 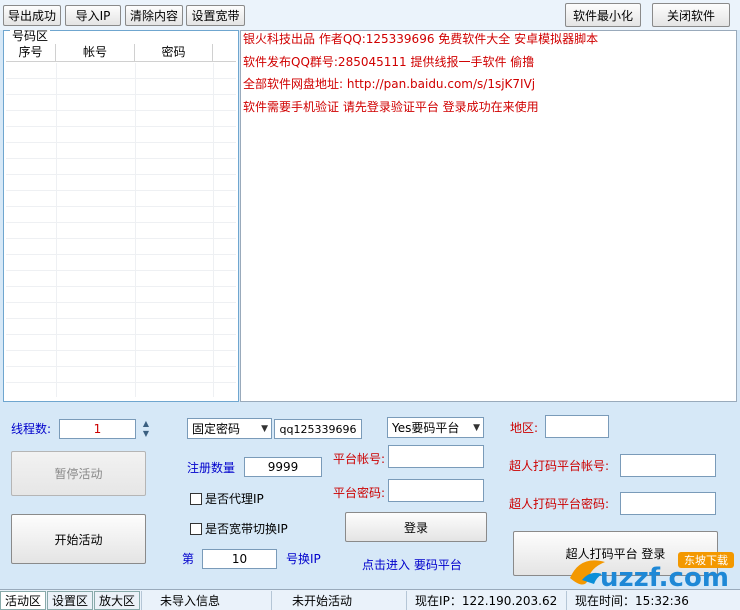 I want to click on platform-password-input, so click(x=436, y=490).